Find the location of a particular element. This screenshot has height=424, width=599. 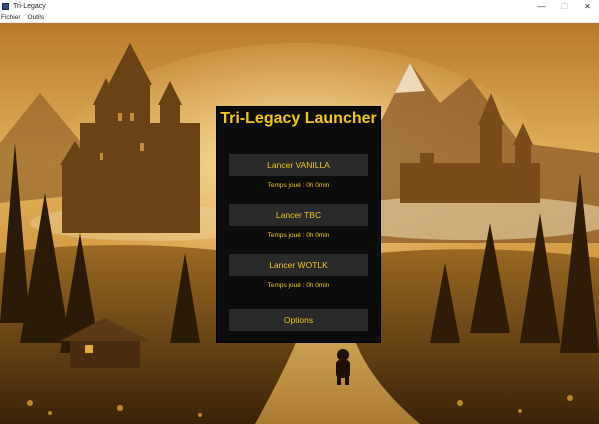

options-button: Options is located at coordinates (298, 320).